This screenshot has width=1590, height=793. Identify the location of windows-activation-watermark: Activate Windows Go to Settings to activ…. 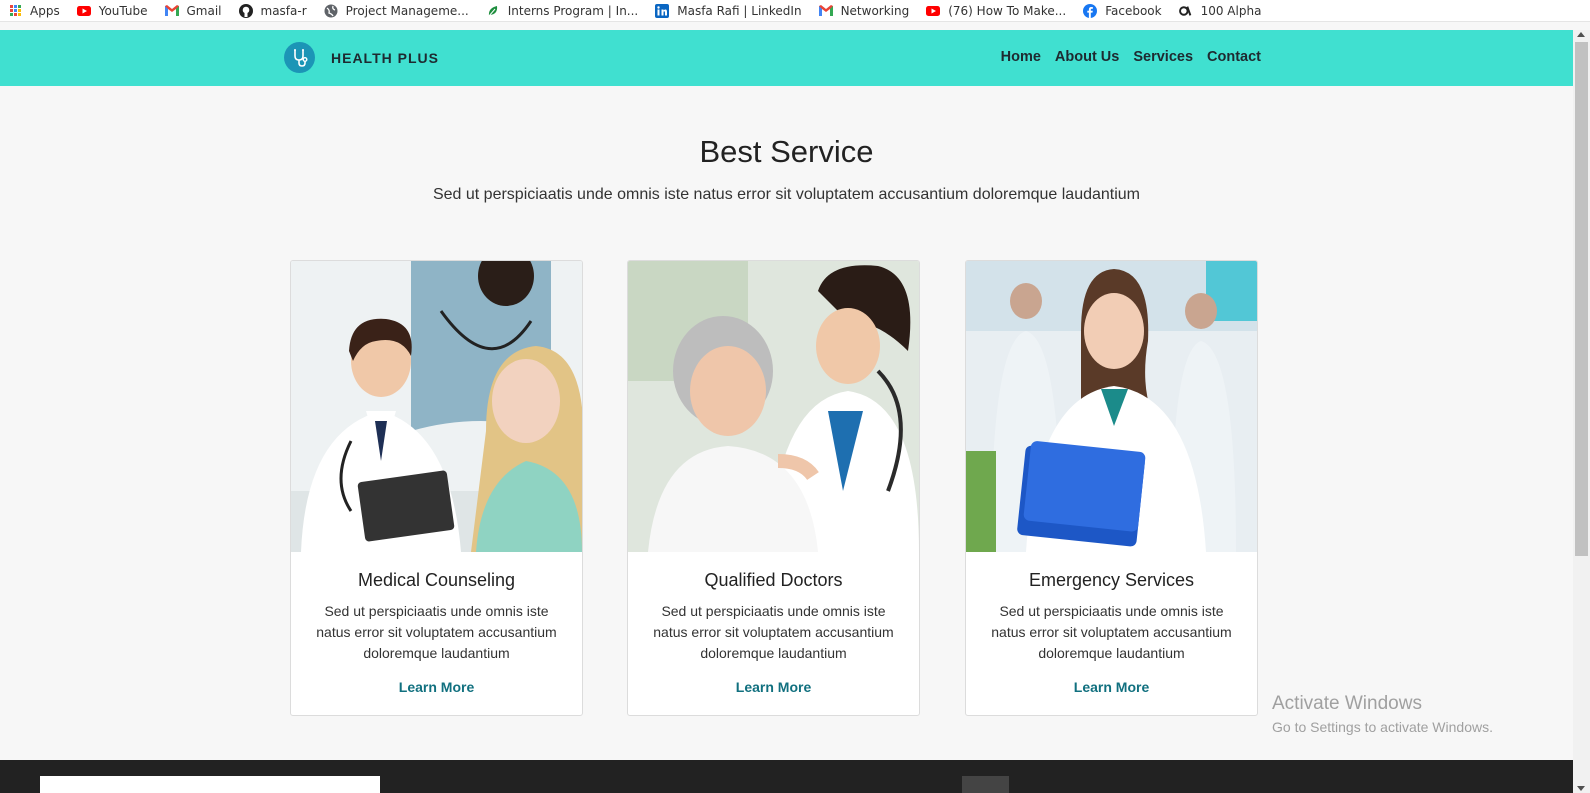
(1382, 714).